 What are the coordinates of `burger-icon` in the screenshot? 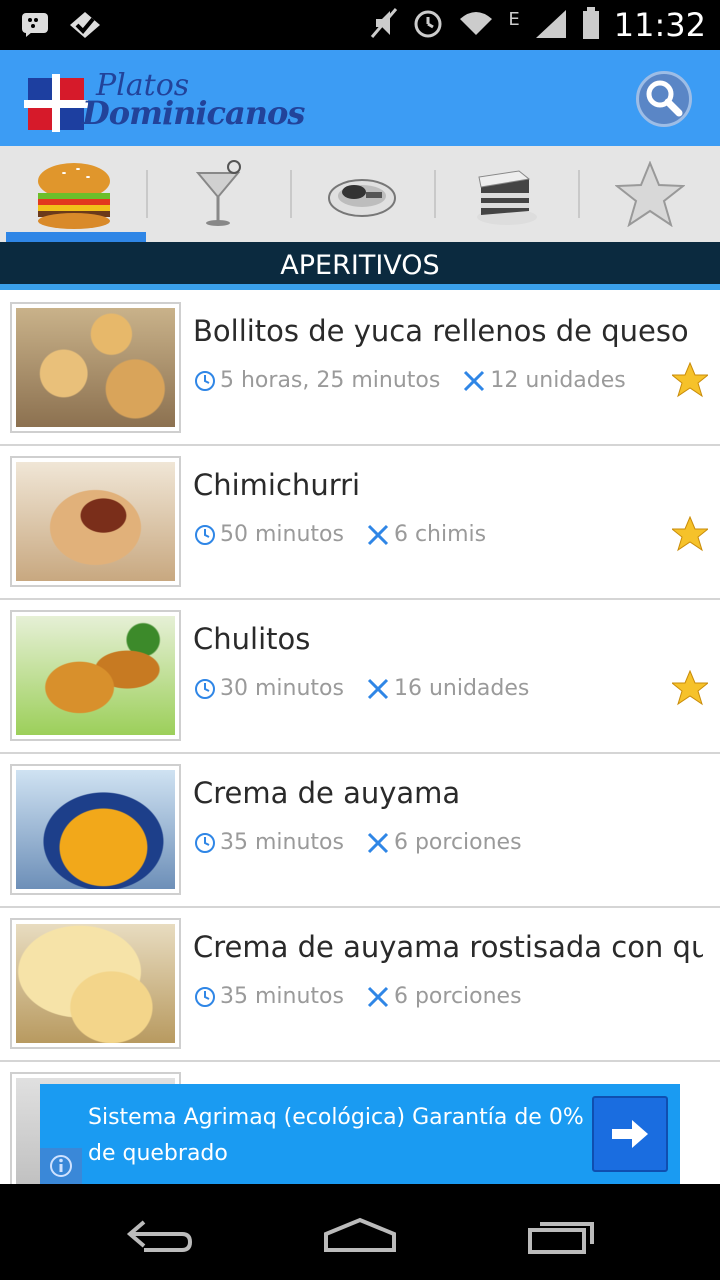 It's located at (74, 196).